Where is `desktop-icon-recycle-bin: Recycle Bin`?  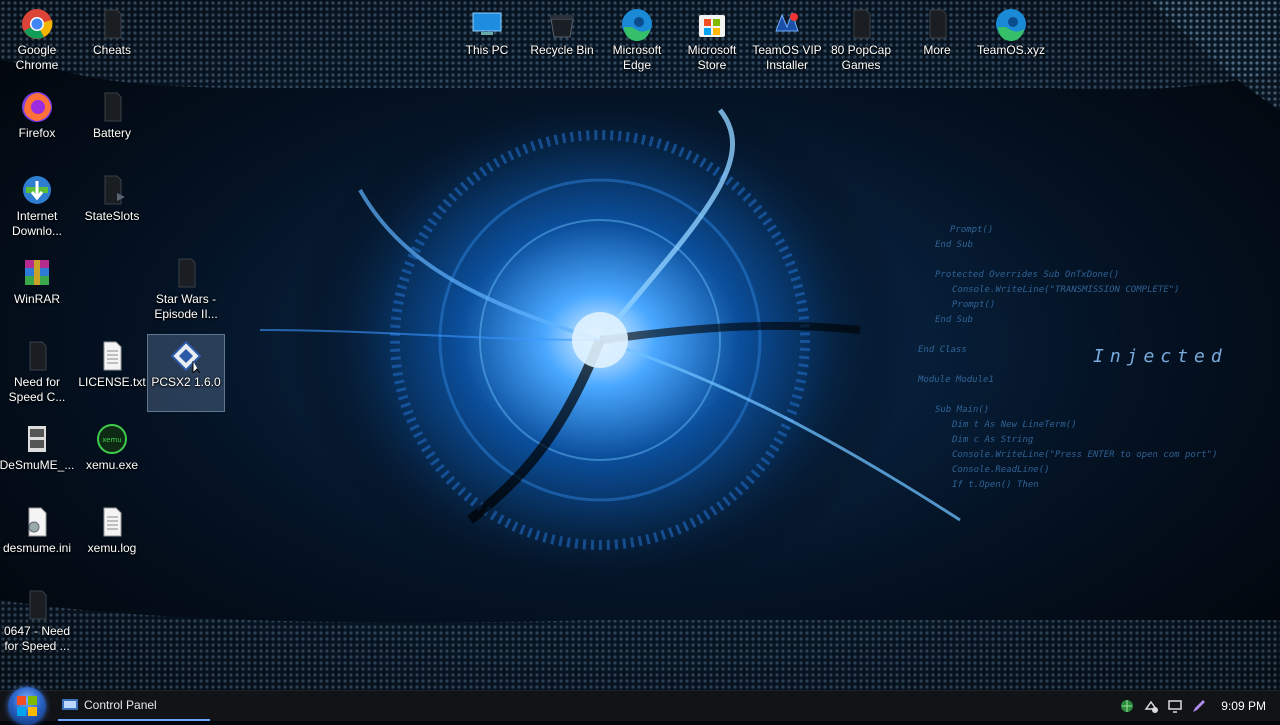 desktop-icon-recycle-bin: Recycle Bin is located at coordinates (562, 41).